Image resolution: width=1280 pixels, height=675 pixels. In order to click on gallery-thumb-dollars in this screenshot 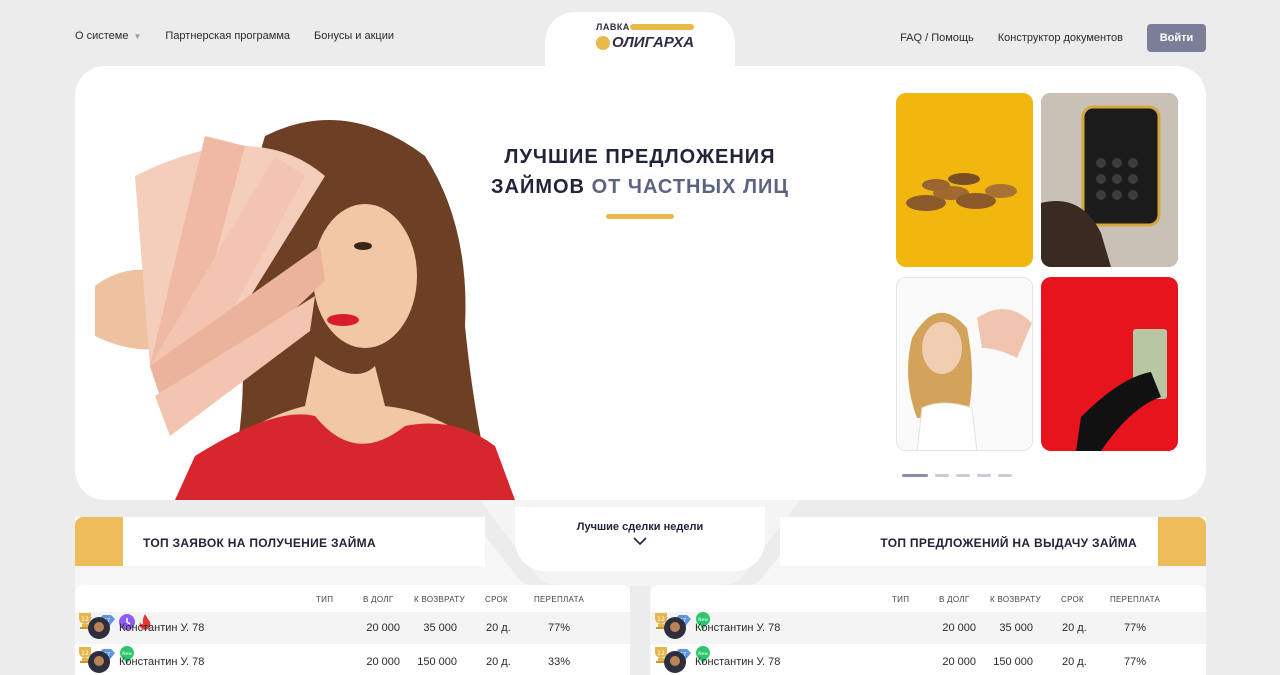, I will do `click(1109, 364)`.